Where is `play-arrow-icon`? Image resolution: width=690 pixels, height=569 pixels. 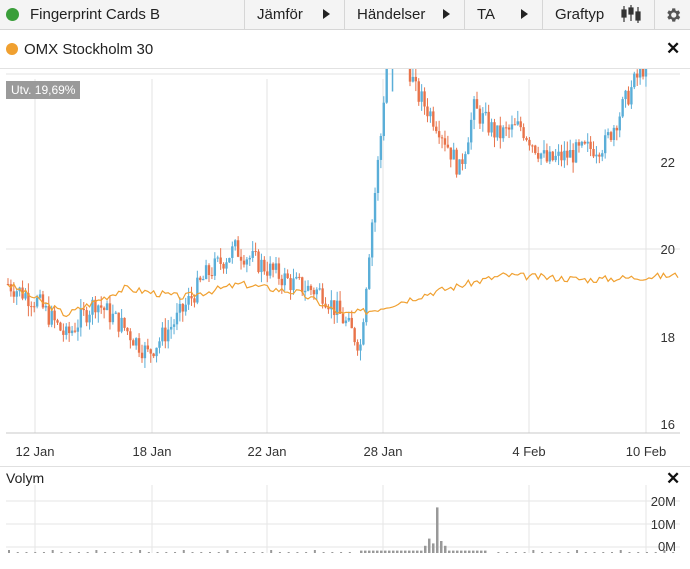 play-arrow-icon is located at coordinates (524, 14).